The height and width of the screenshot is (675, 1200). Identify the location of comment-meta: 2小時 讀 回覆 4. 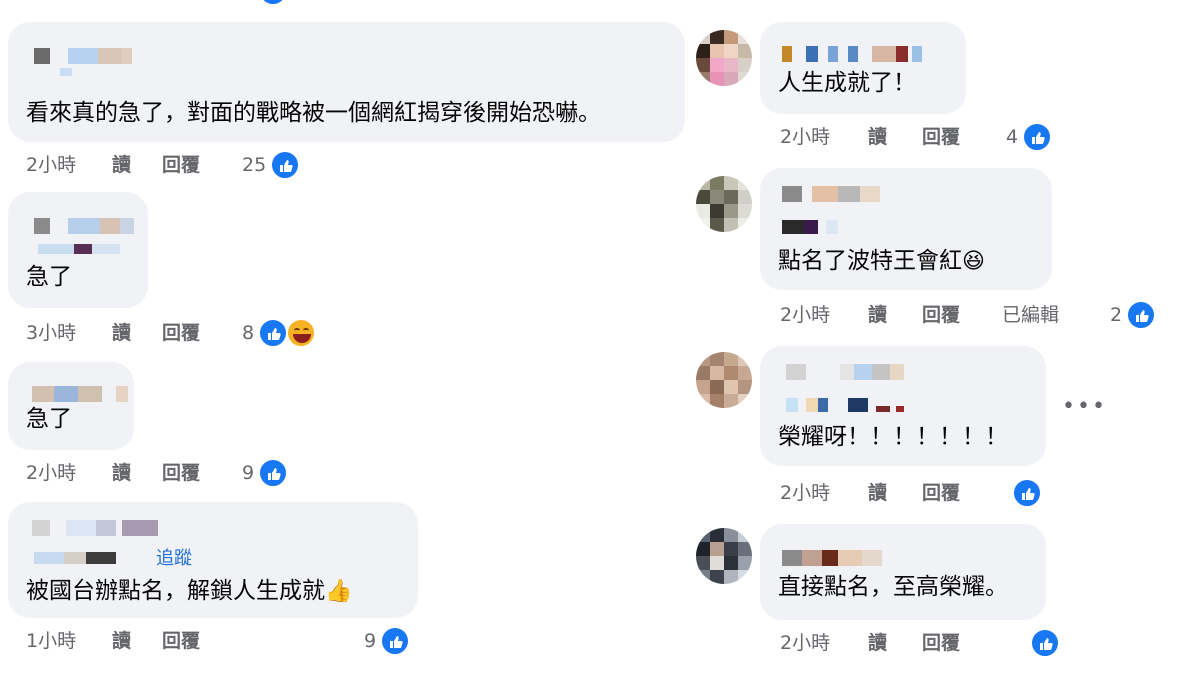
(940, 137).